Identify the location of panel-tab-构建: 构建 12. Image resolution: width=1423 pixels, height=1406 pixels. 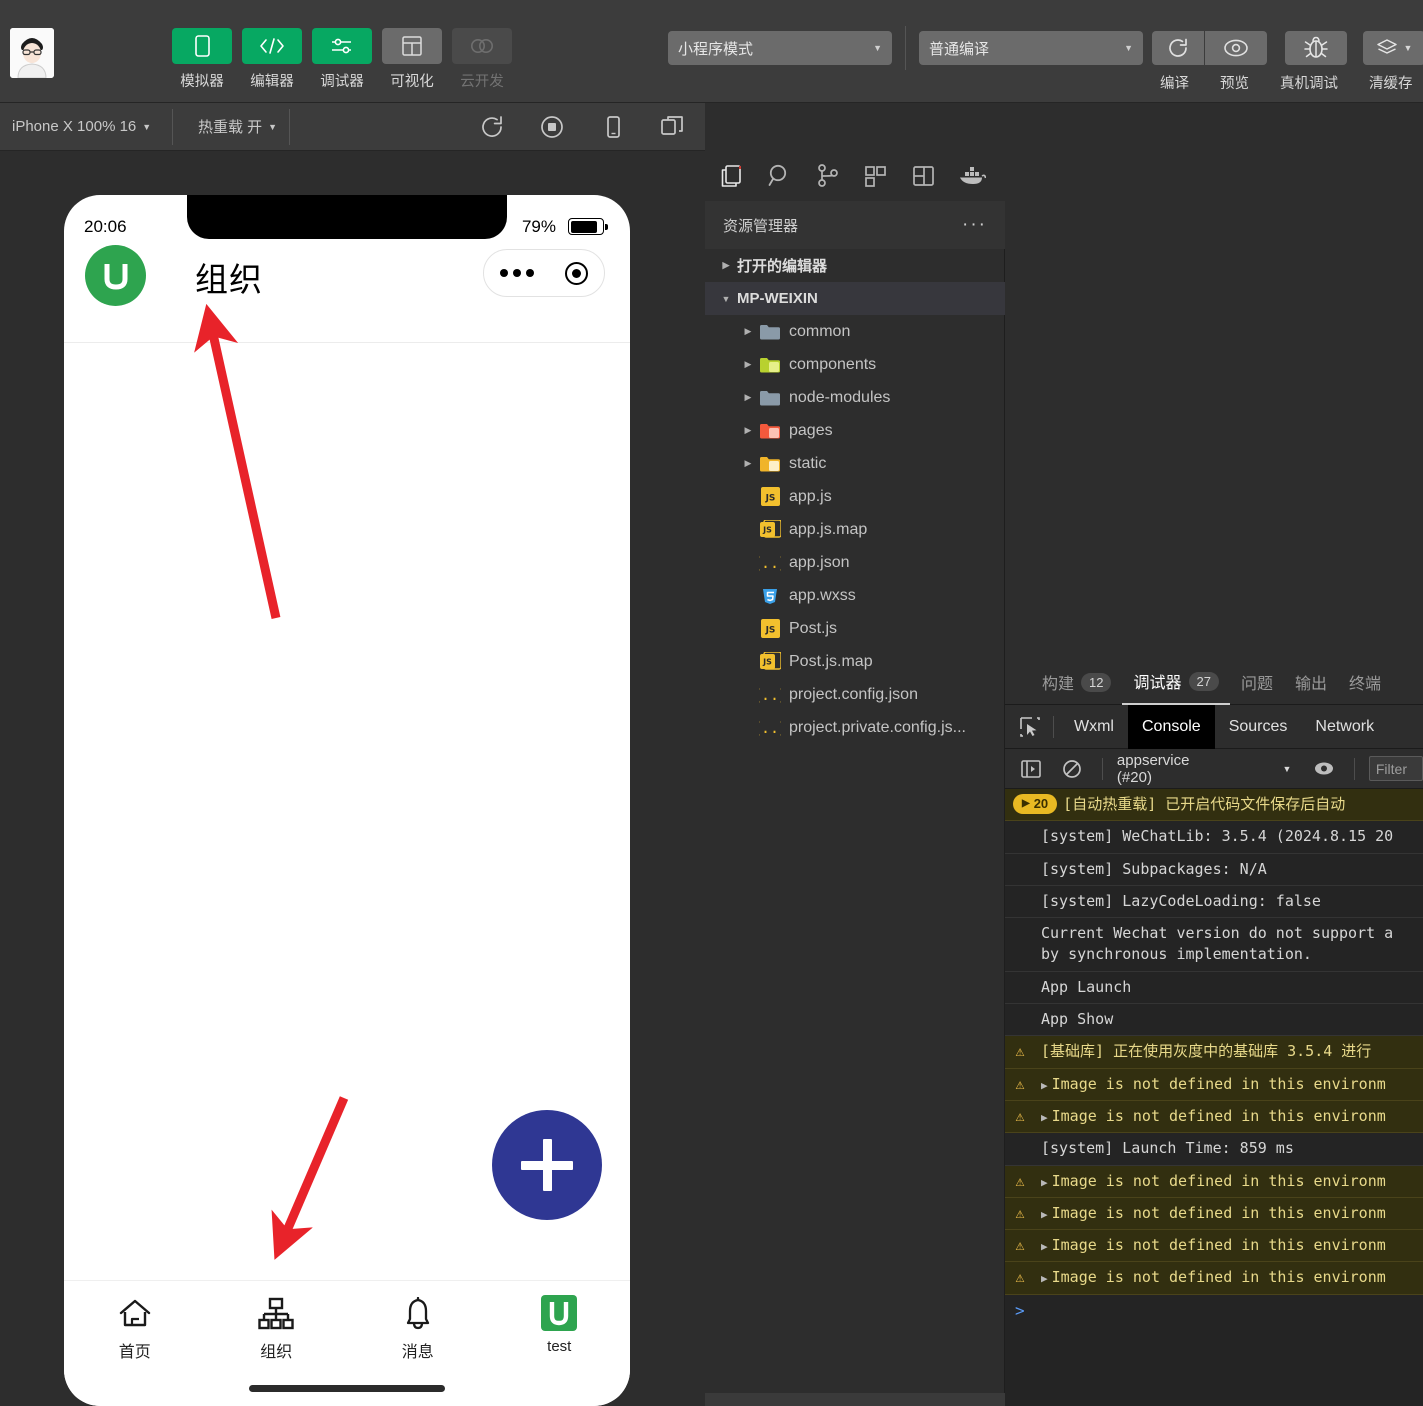
(1076, 682).